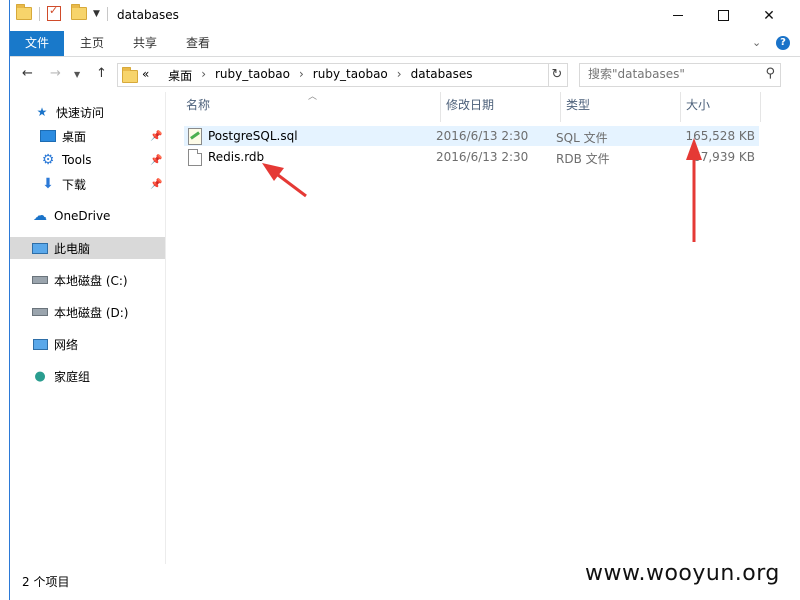 The height and width of the screenshot is (600, 800). I want to click on back-arrow-icon: ←, so click(27, 73).